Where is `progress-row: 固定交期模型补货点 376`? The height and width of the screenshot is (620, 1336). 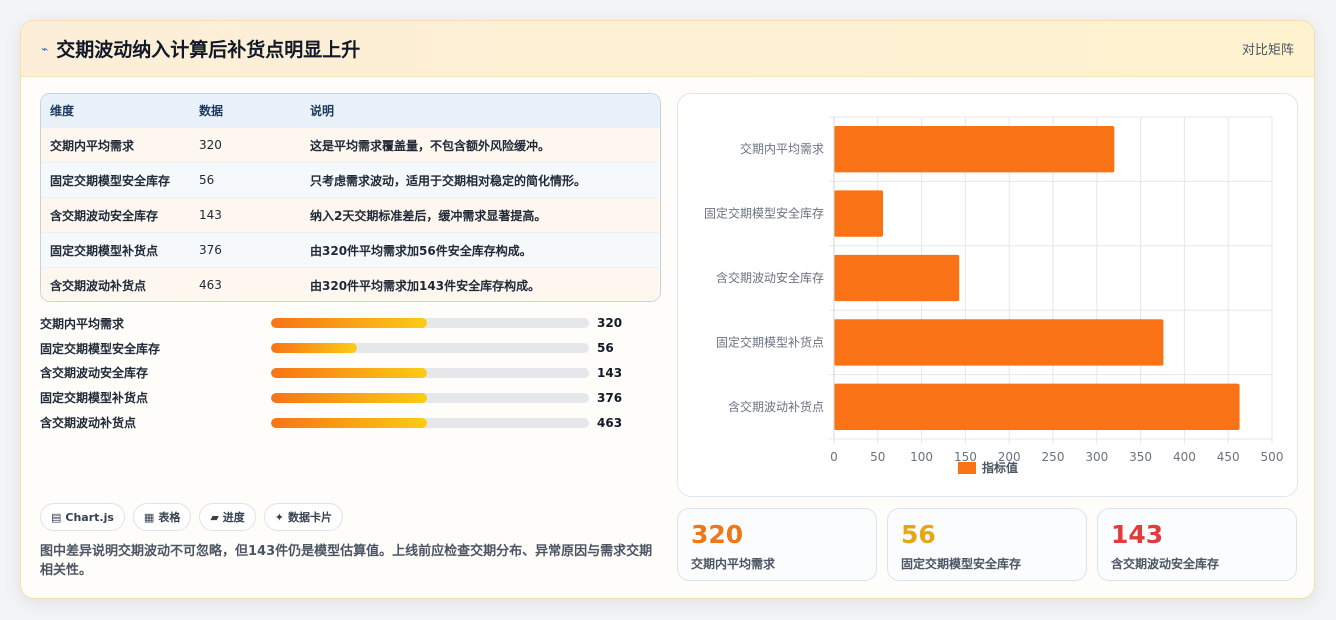
progress-row: 固定交期模型补货点 376 is located at coordinates (350, 397).